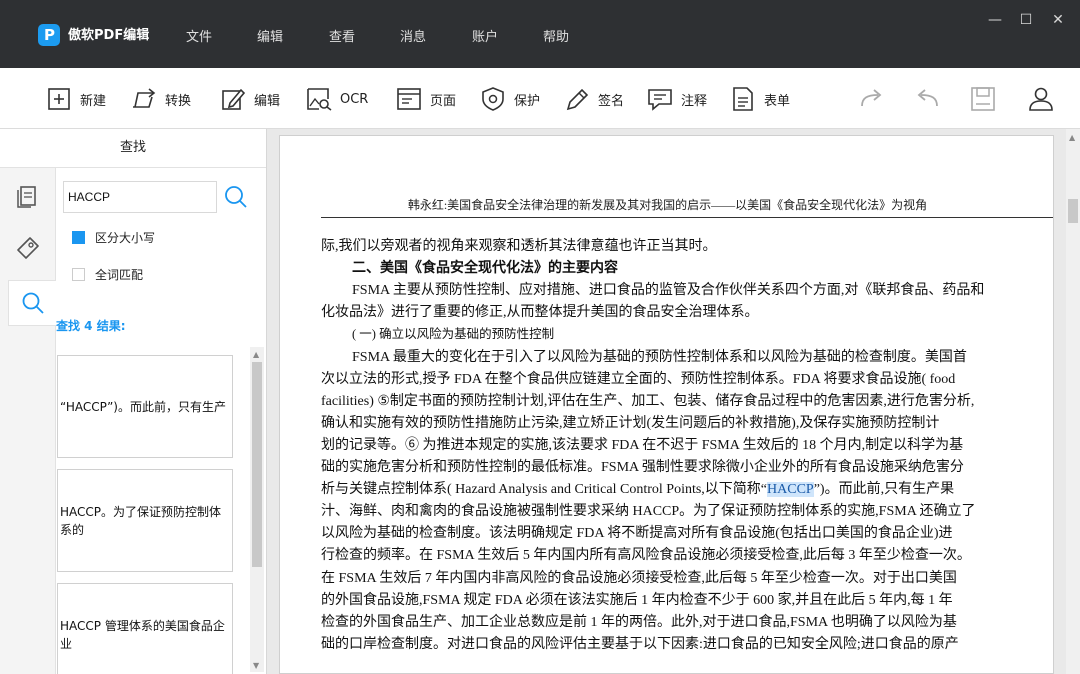 The width and height of the screenshot is (1080, 674). What do you see at coordinates (927, 99) in the screenshot?
I see `undo-icon` at bounding box center [927, 99].